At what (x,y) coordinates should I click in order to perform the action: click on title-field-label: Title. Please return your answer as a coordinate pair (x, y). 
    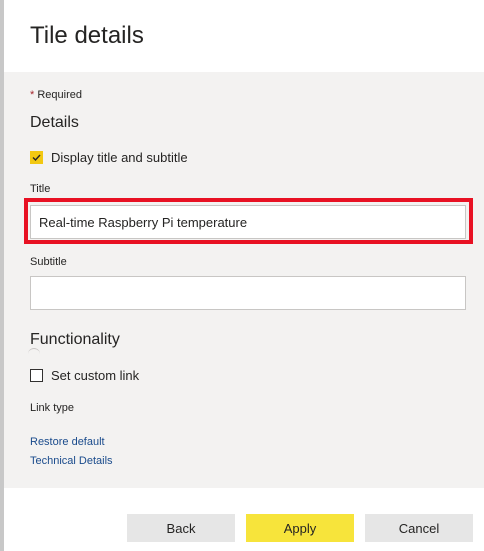
    Looking at the image, I should click on (40, 189).